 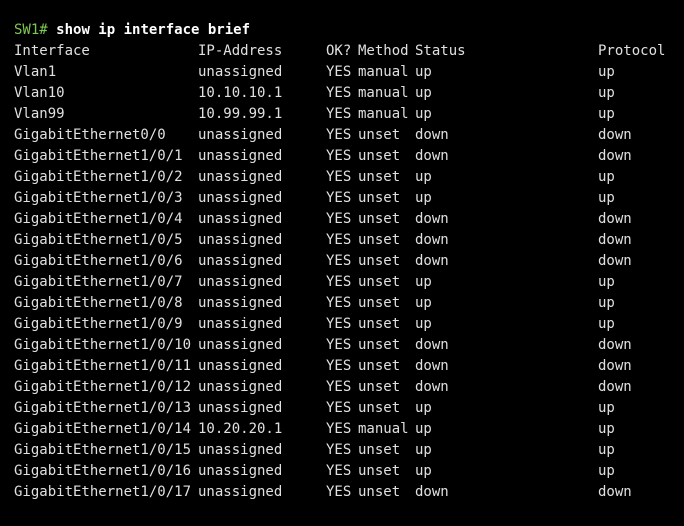 I want to click on header-protocol: Protocol, so click(x=632, y=51).